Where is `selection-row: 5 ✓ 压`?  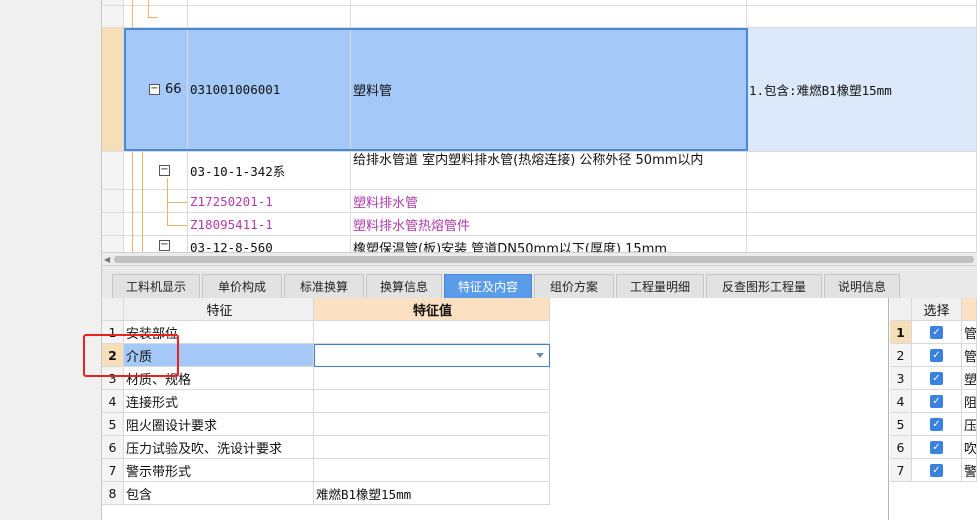 selection-row: 5 ✓ 压 is located at coordinates (933, 424).